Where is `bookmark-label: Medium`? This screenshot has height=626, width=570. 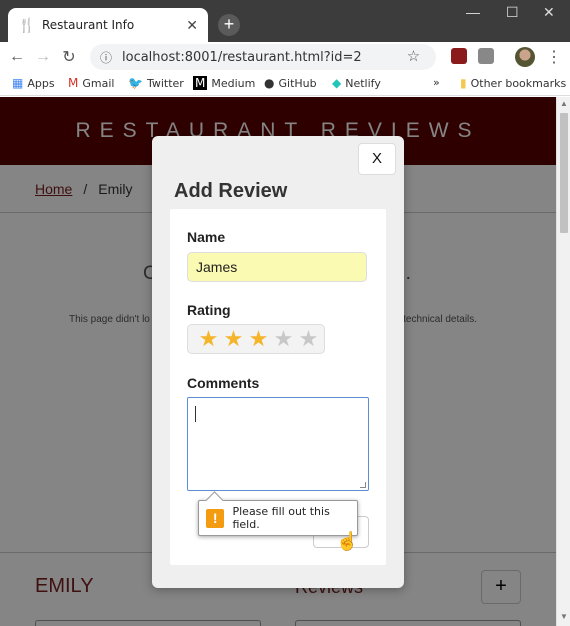
bookmark-label: Medium is located at coordinates (233, 83).